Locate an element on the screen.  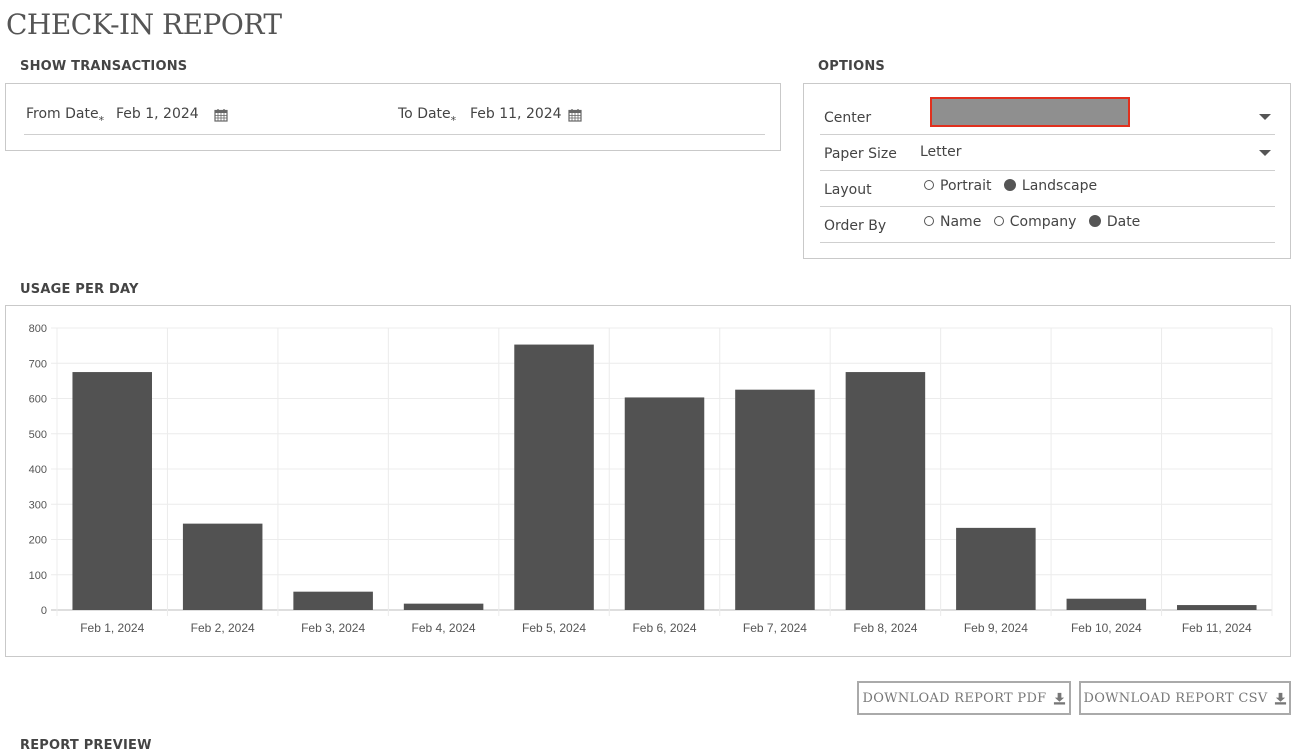
y-tick-label: 200 is located at coordinates (38, 541).